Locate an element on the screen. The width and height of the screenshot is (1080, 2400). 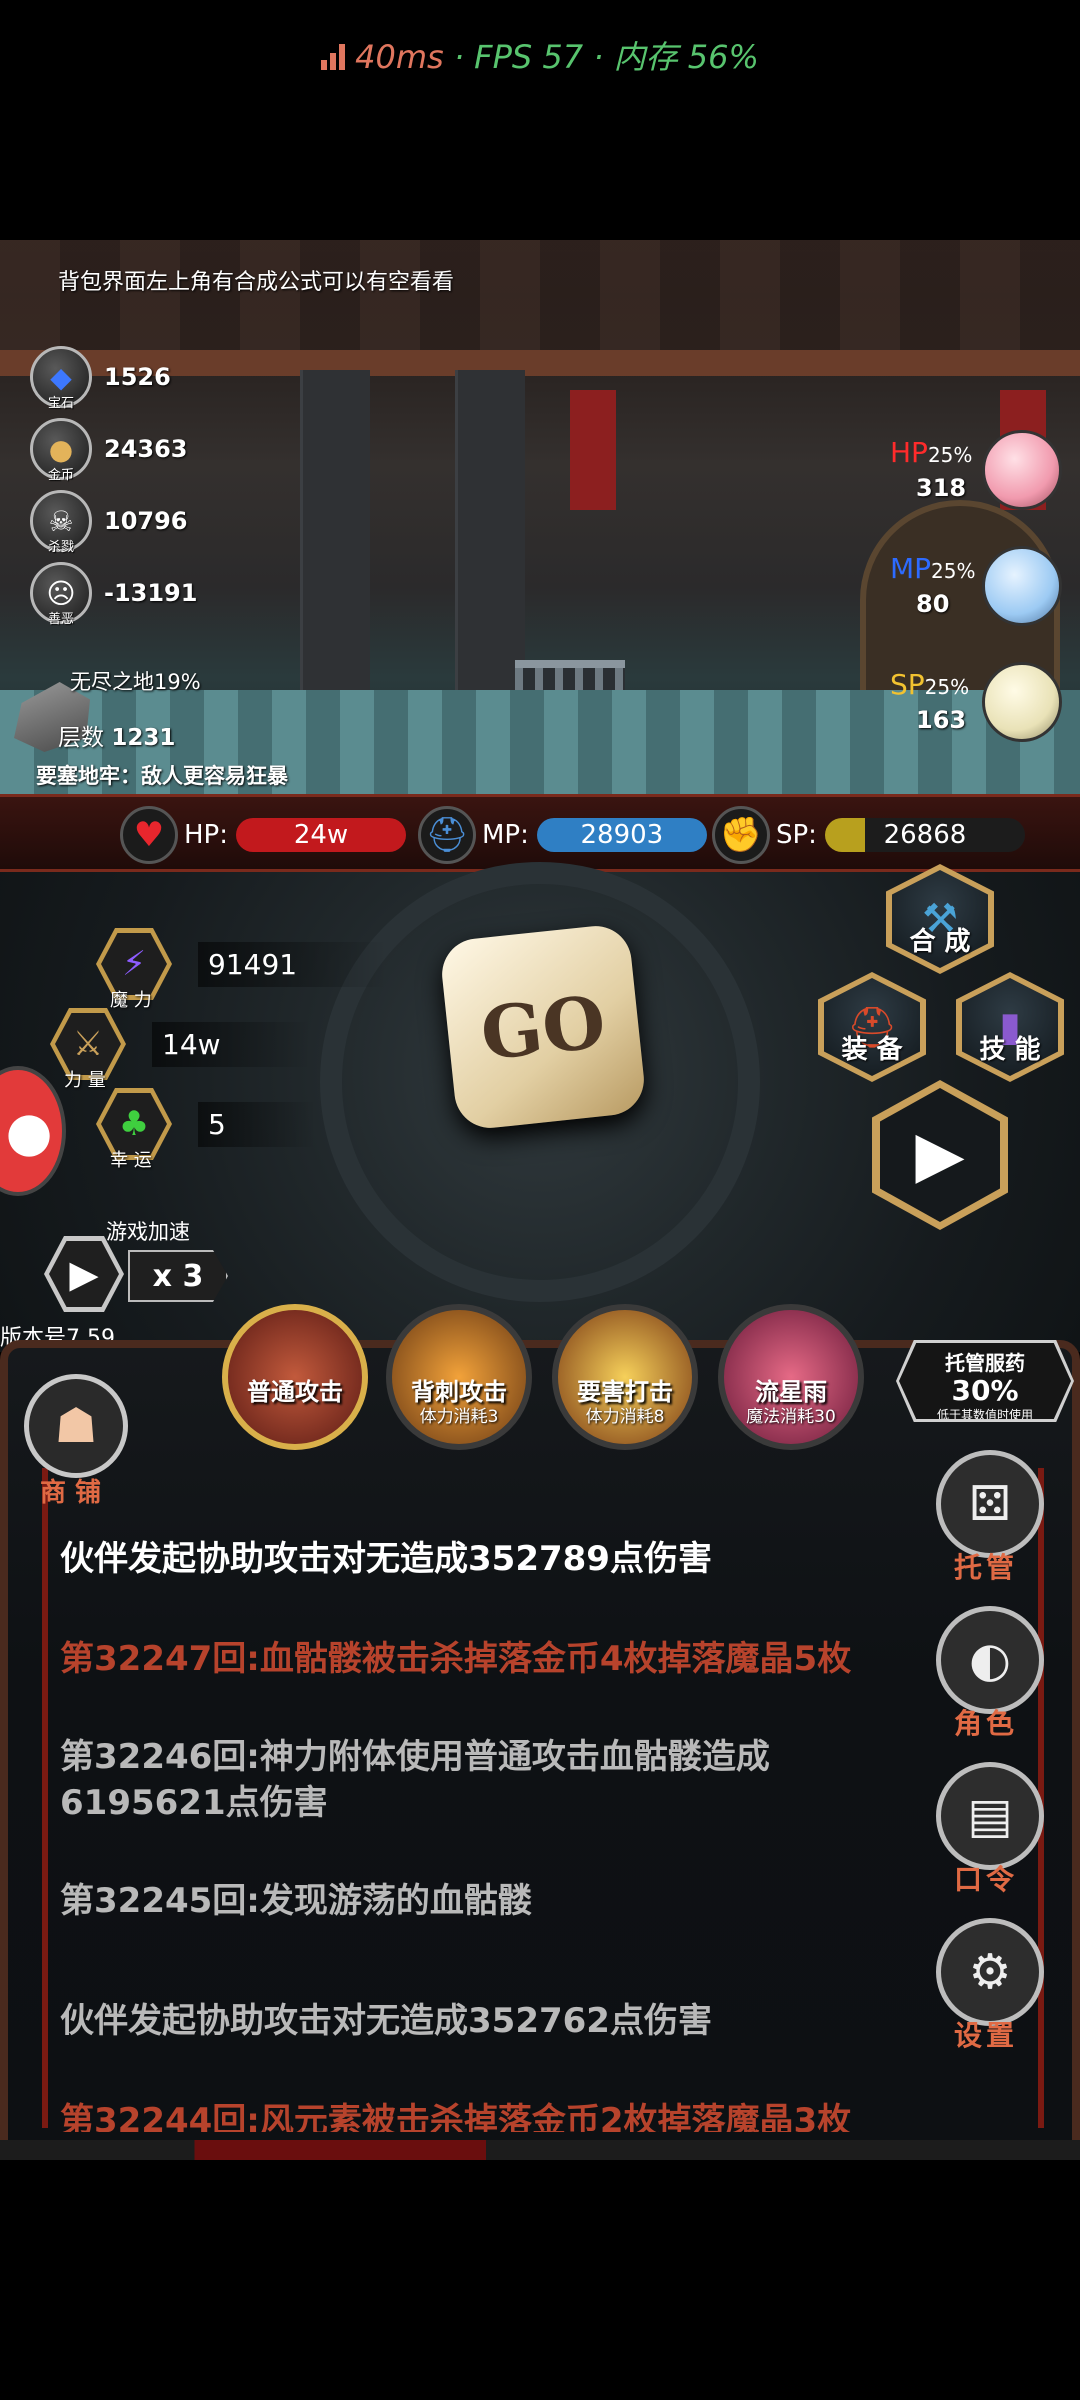
resource-gold: ● 金币 24363 is located at coordinates (109, 450).